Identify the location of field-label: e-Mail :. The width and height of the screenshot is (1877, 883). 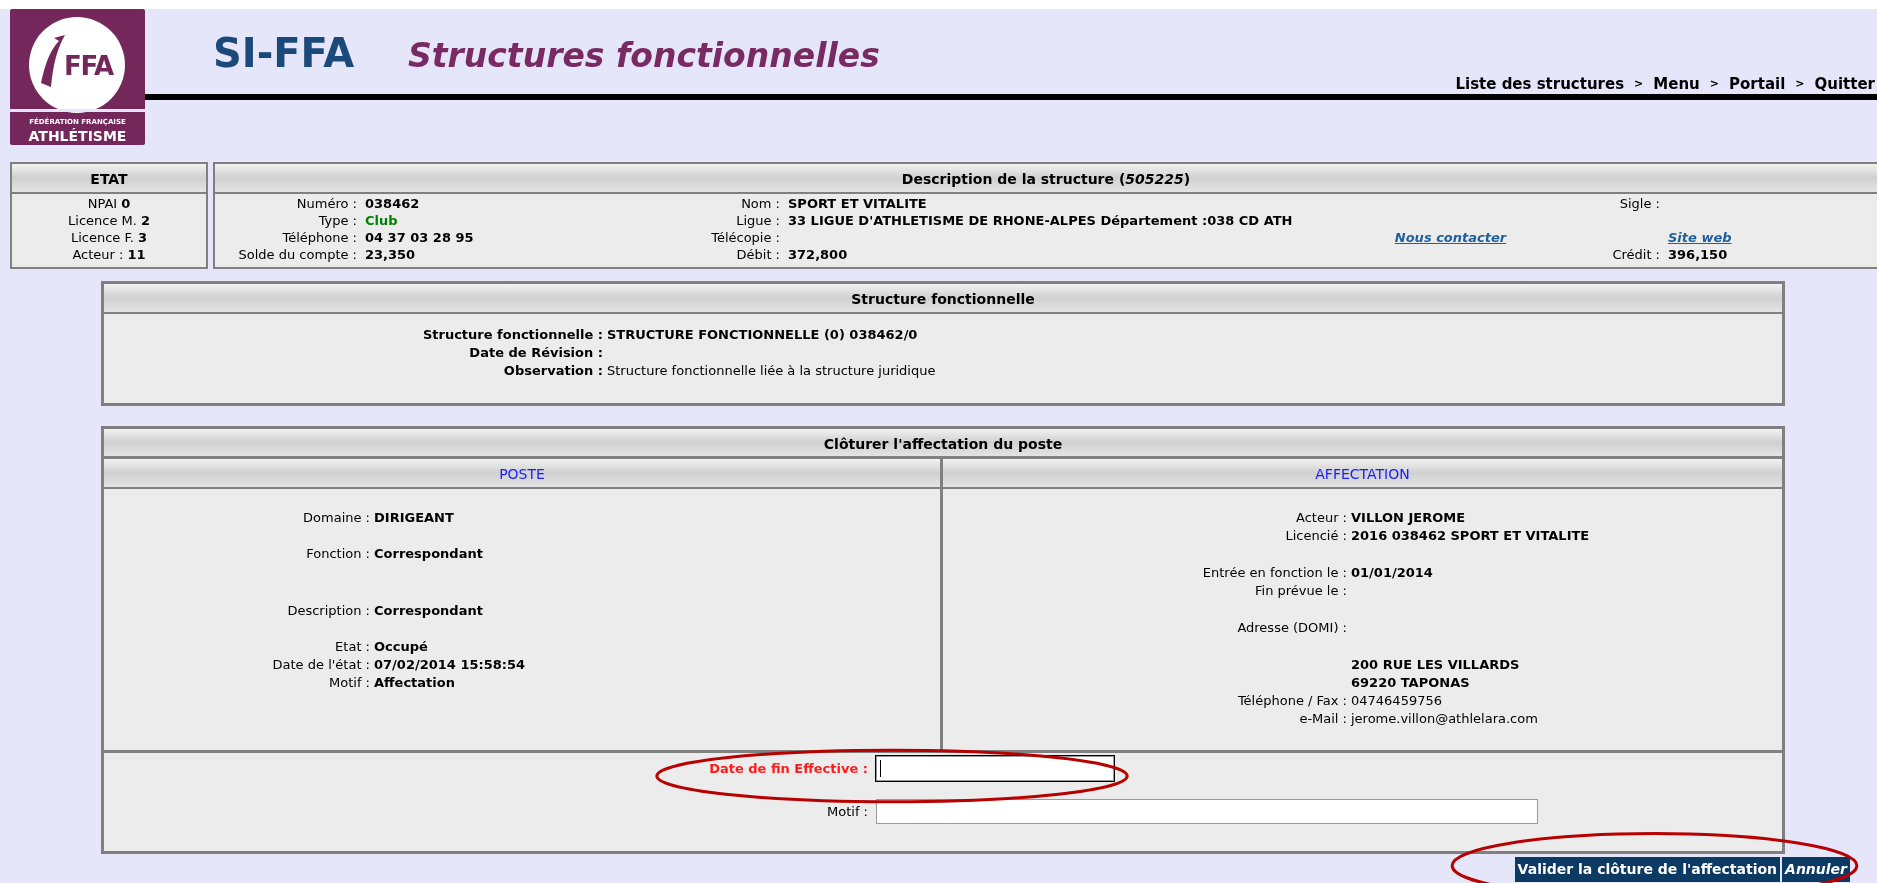
(1323, 719).